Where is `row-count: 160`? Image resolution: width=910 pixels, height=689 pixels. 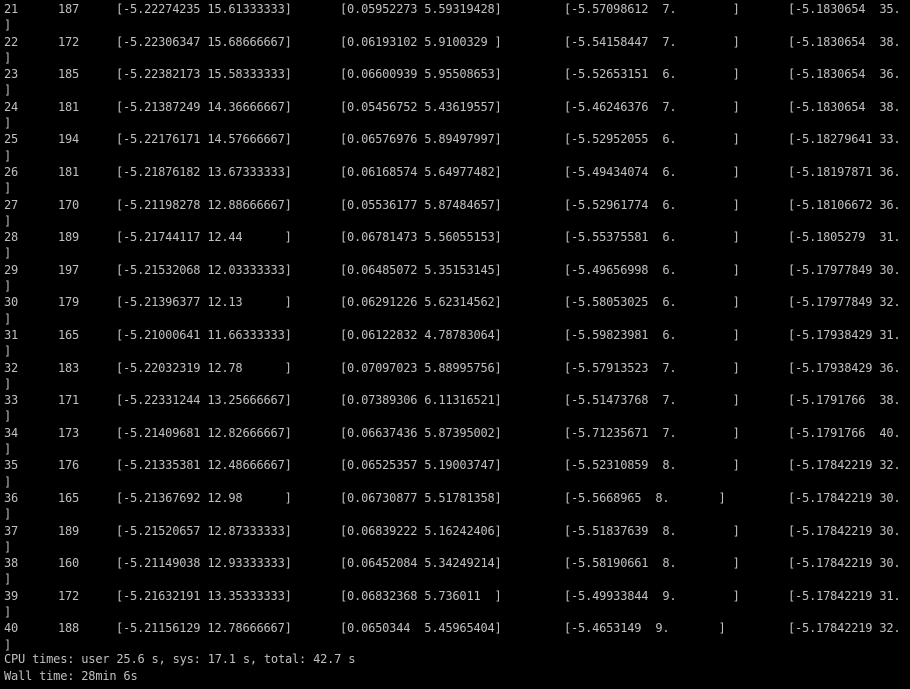
row-count: 160 is located at coordinates (69, 563).